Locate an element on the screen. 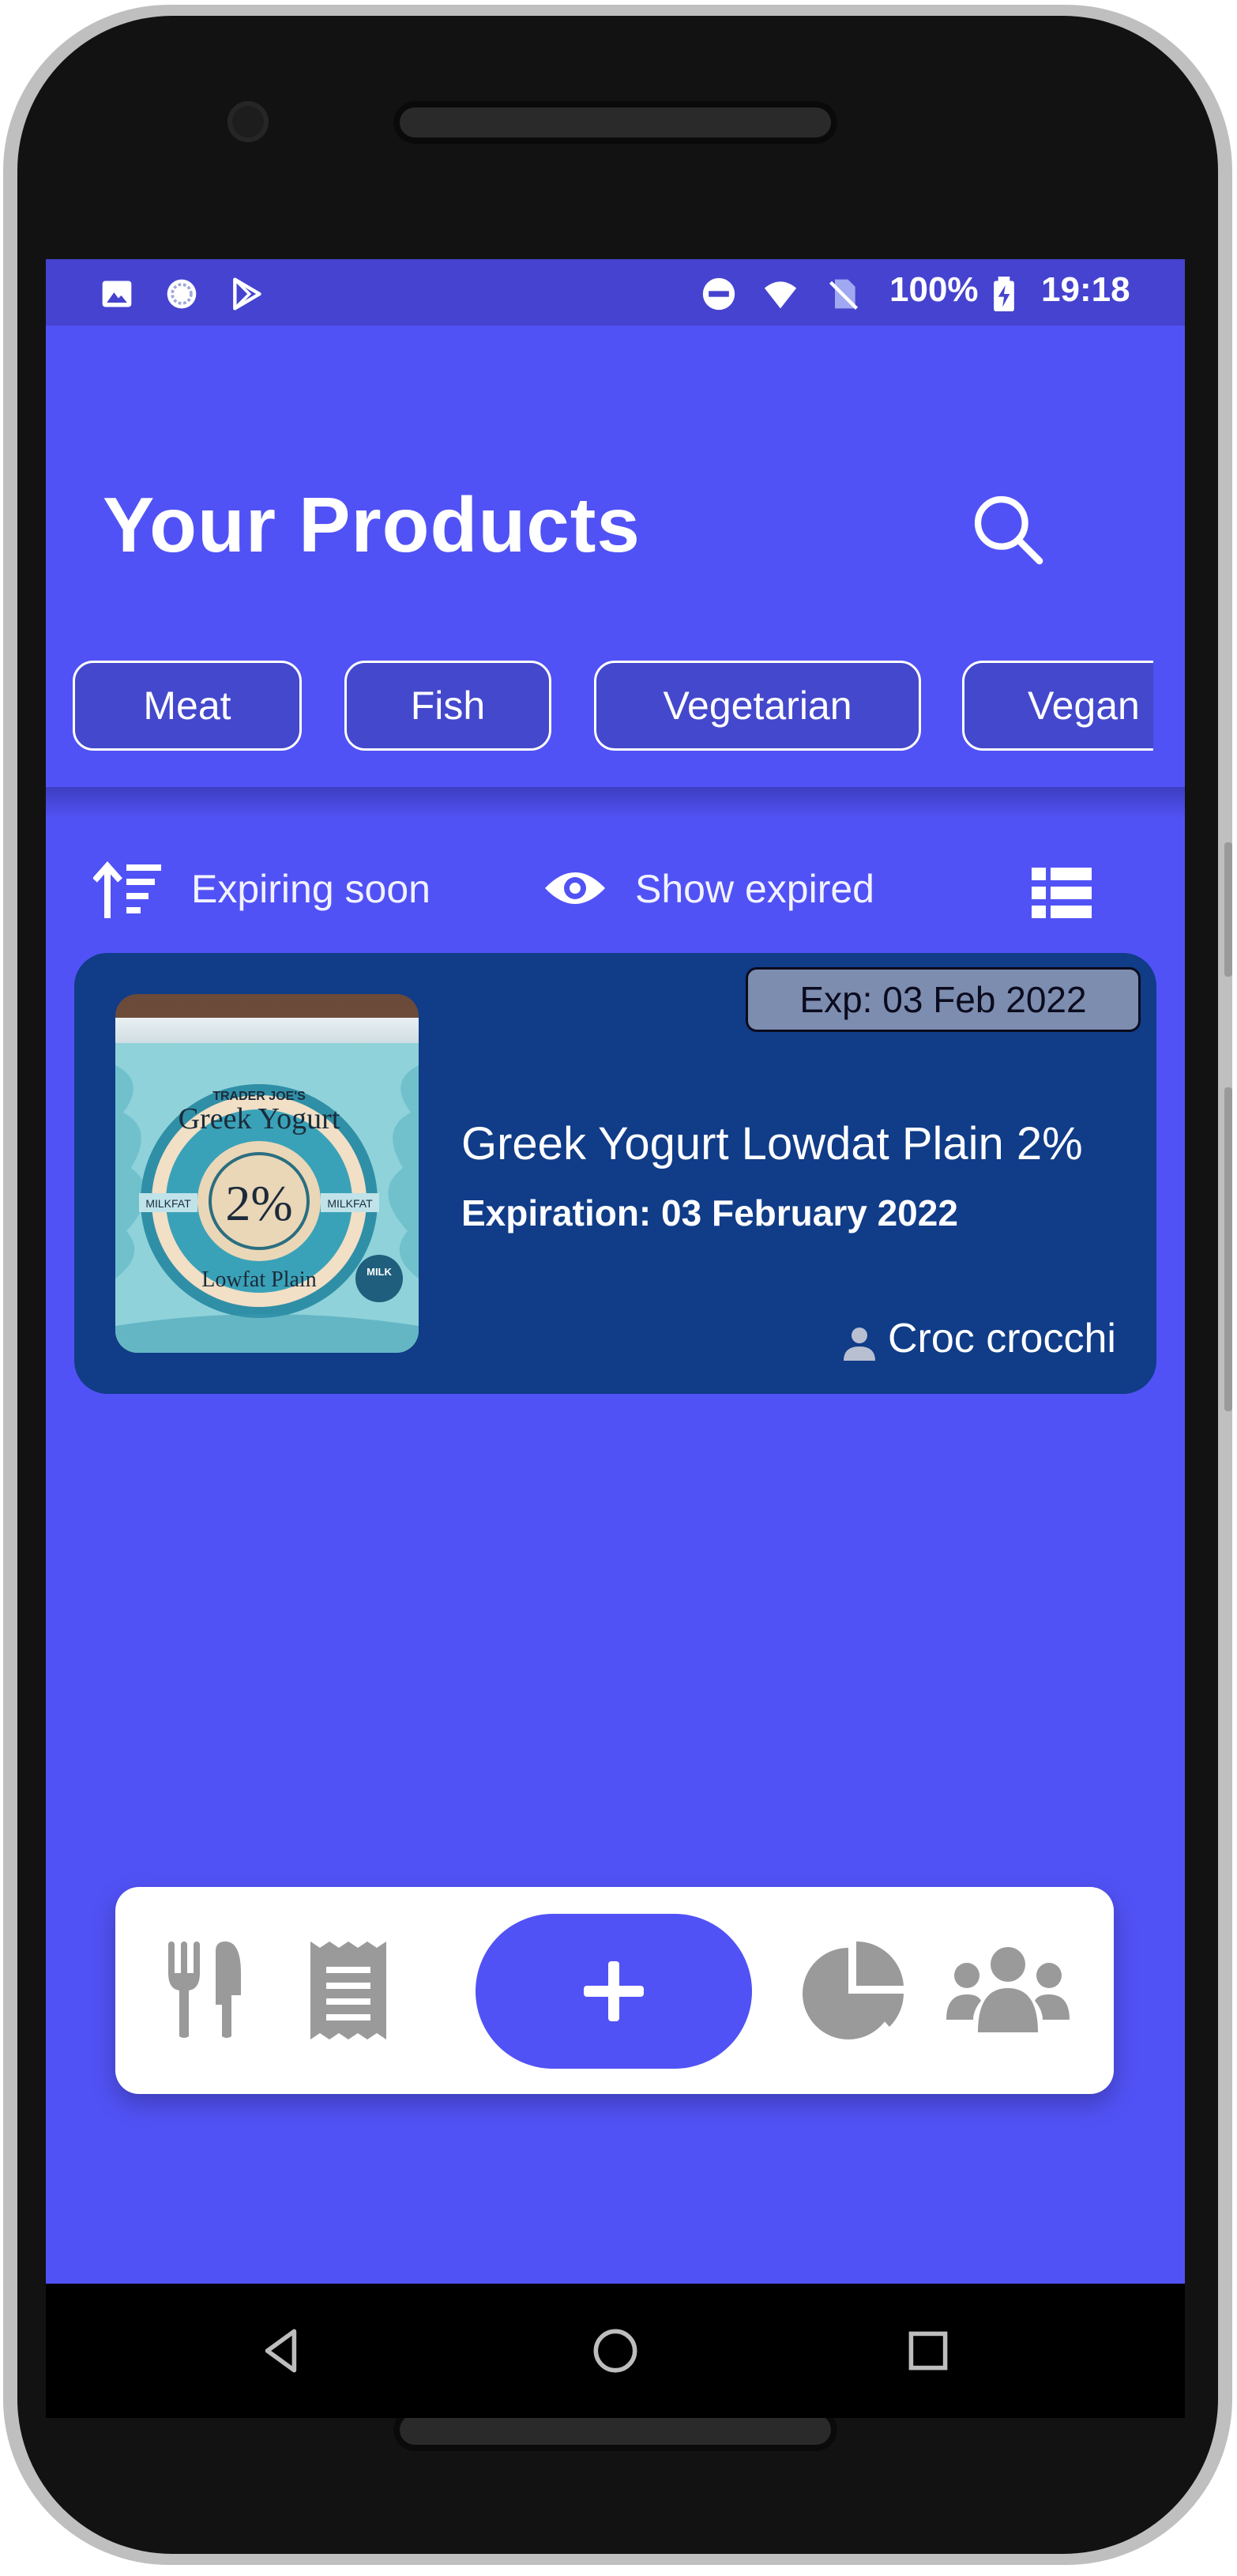 The image size is (1237, 2576). system-navigation-bar is located at coordinates (615, 2351).